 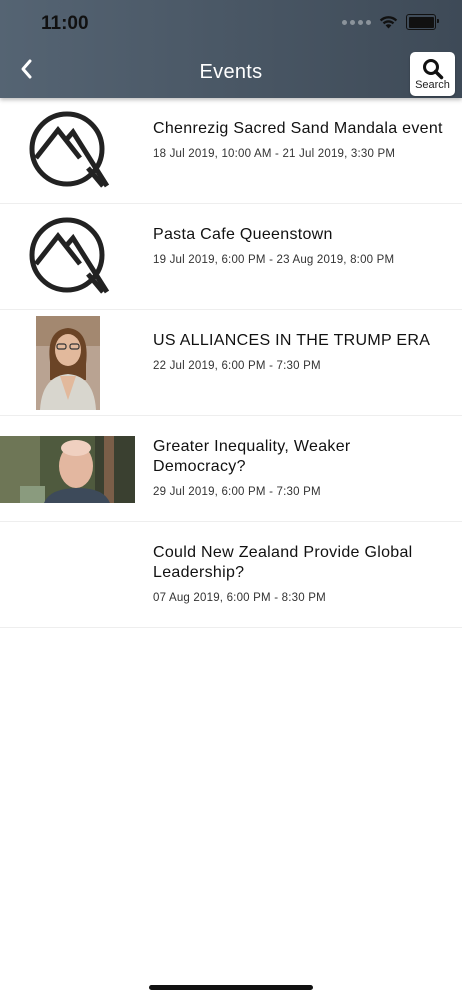 I want to click on signal-icon, so click(x=356, y=22).